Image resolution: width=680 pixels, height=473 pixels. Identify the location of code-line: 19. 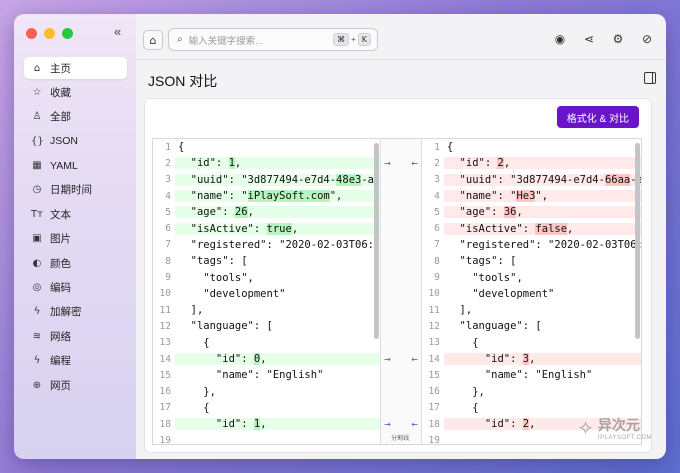
(266, 438).